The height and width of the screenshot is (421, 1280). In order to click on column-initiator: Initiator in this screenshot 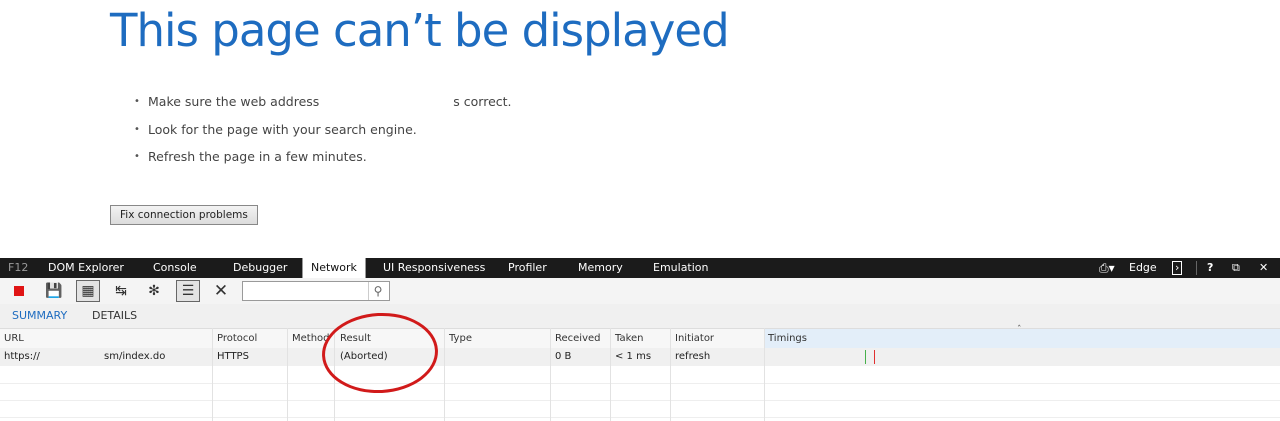, I will do `click(694, 338)`.